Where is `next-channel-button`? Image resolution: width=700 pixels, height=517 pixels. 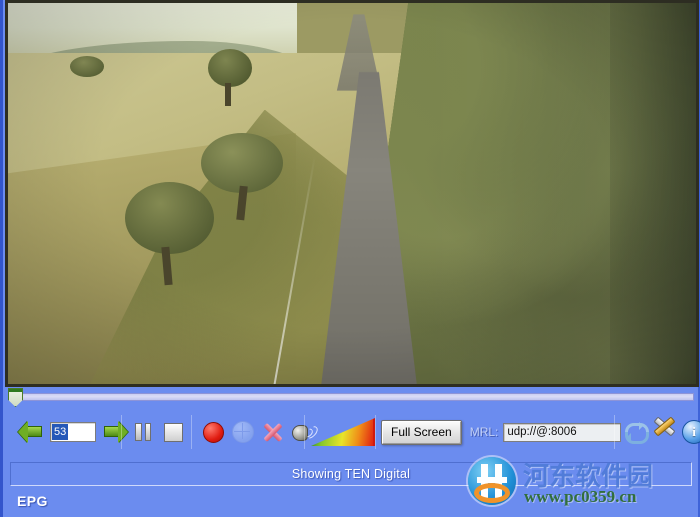 next-channel-button is located at coordinates (115, 432).